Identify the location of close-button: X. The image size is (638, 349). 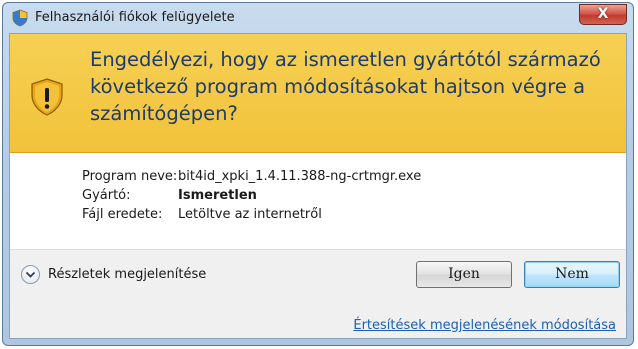
(603, 14).